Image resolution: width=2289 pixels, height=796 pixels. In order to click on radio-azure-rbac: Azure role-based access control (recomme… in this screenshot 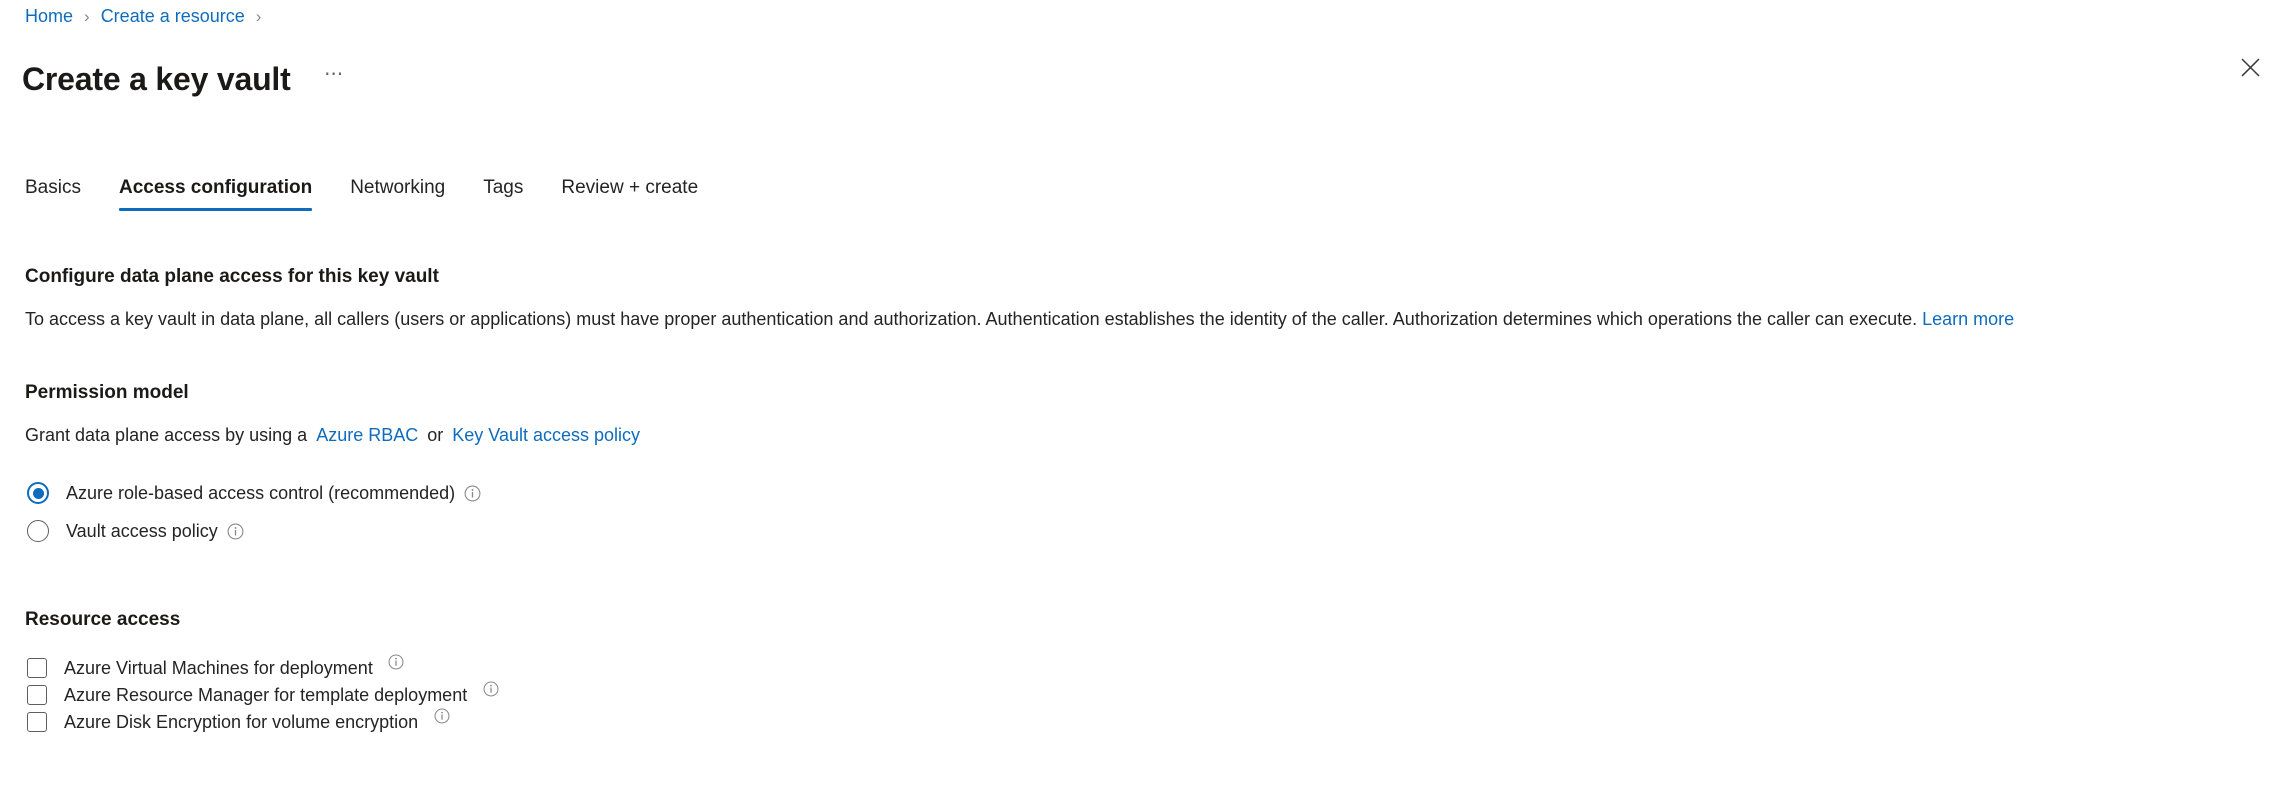, I will do `click(253, 493)`.